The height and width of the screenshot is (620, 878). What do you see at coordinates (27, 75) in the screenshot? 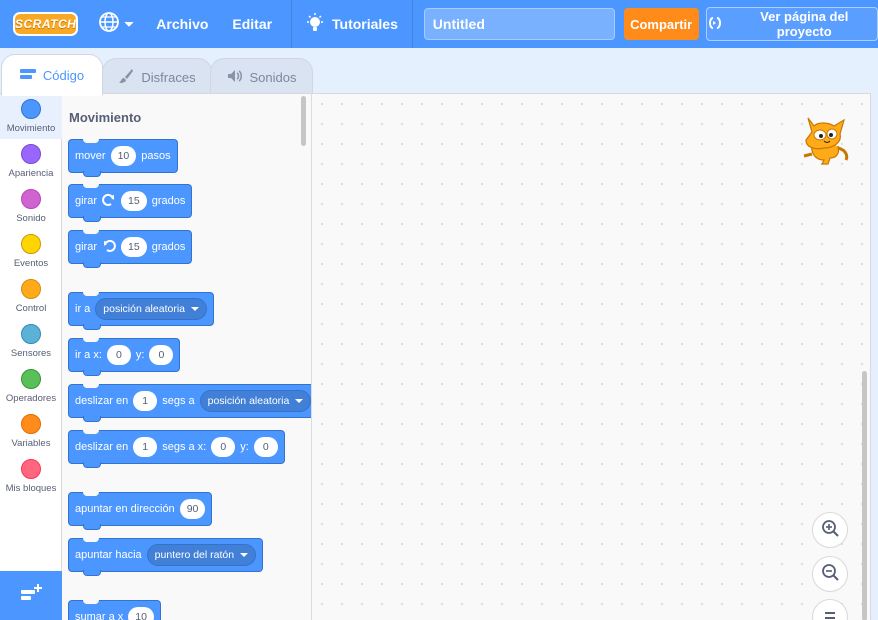
I see `code-icon` at bounding box center [27, 75].